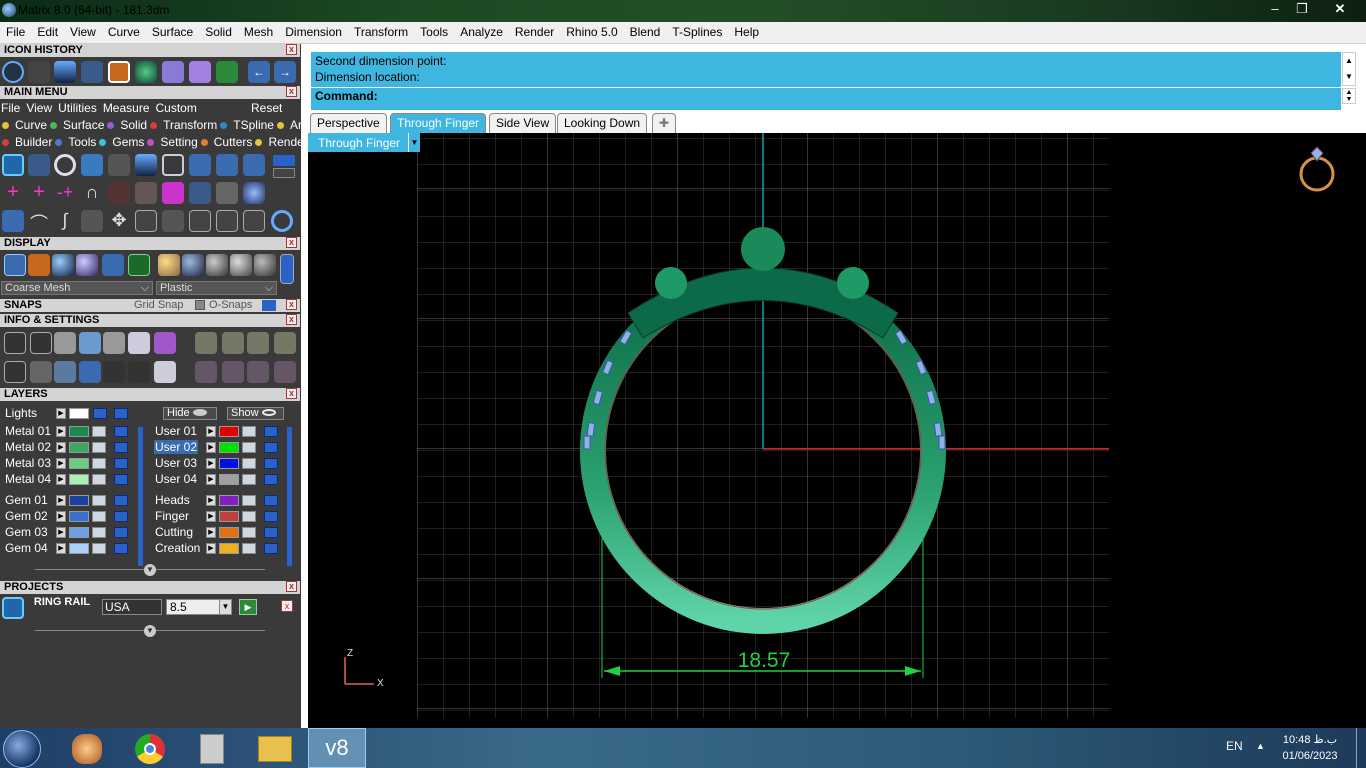 The height and width of the screenshot is (768, 1366). I want to click on menu-file: File, so click(15, 30).